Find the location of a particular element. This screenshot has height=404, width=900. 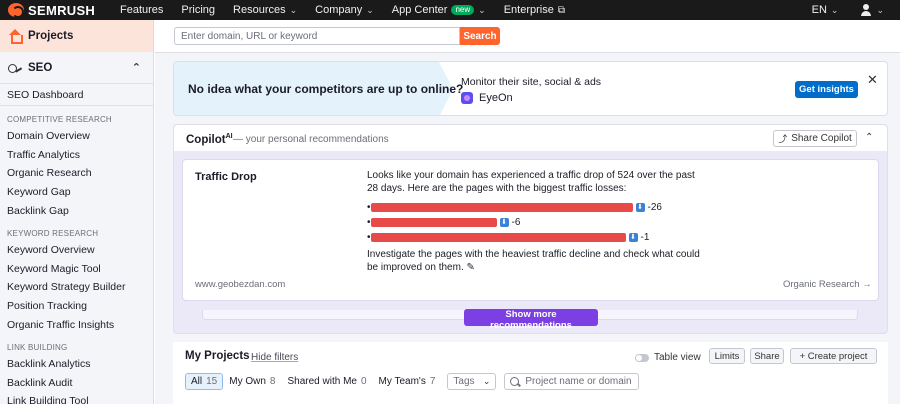

sidebar-item-keyword-strategy-builder: Keyword Strategy Builder is located at coordinates (76, 287).